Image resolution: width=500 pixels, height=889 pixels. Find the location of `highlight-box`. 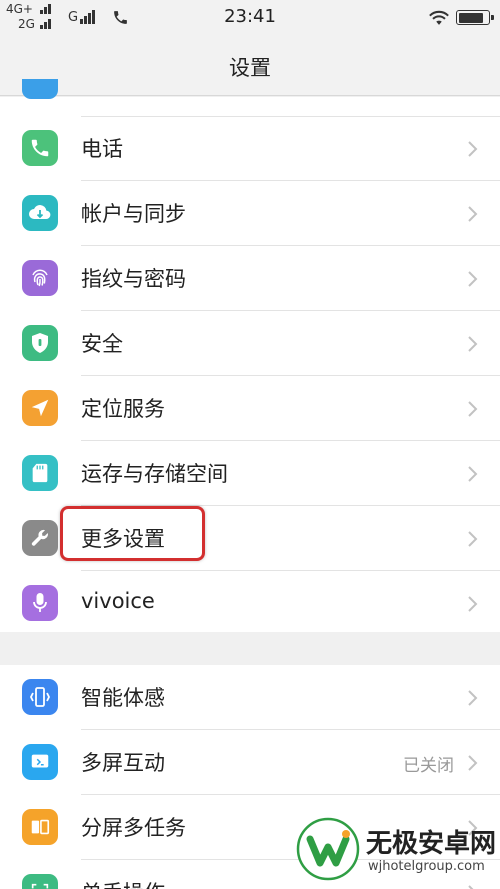

highlight-box is located at coordinates (132, 533).